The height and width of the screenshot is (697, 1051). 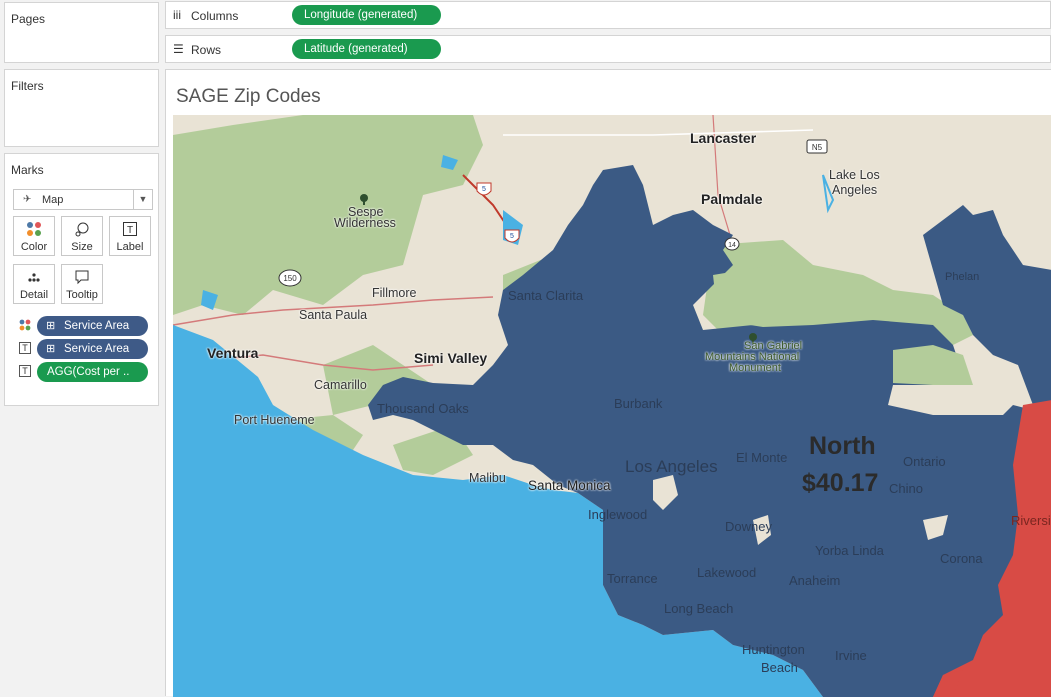 I want to click on place-burbank: Burbank, so click(x=638, y=403).